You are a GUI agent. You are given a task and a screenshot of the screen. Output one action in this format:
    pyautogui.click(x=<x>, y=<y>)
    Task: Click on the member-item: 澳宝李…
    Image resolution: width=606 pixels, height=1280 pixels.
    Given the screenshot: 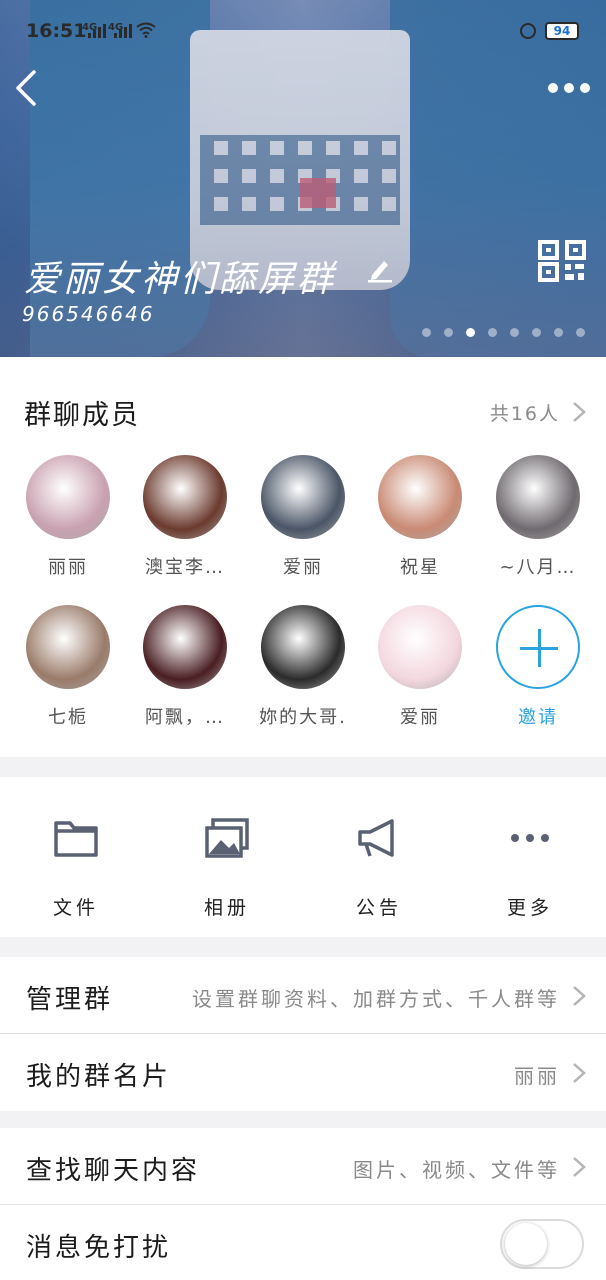 What is the action you would take?
    pyautogui.click(x=185, y=517)
    